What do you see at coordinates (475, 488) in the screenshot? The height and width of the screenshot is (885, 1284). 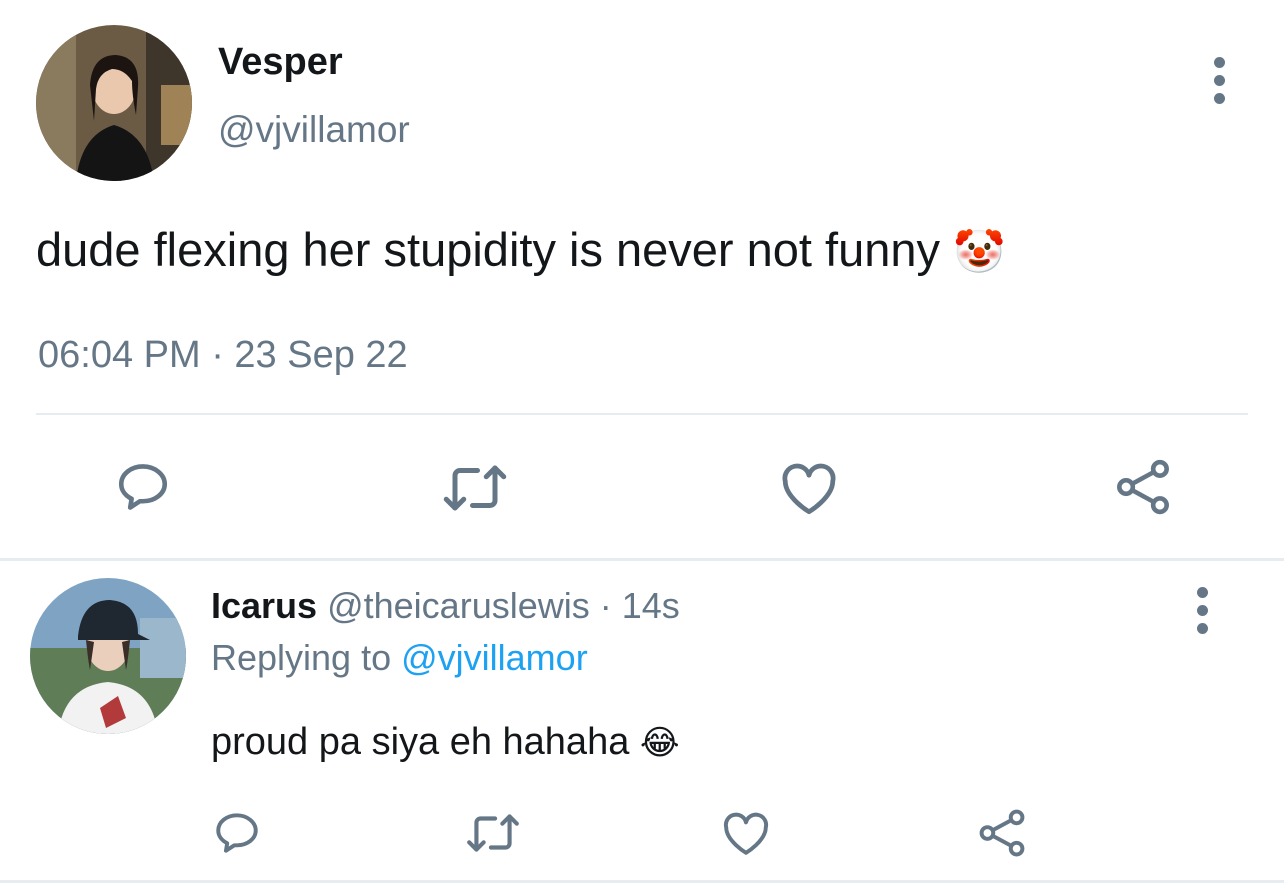 I see `main-retweet-icon` at bounding box center [475, 488].